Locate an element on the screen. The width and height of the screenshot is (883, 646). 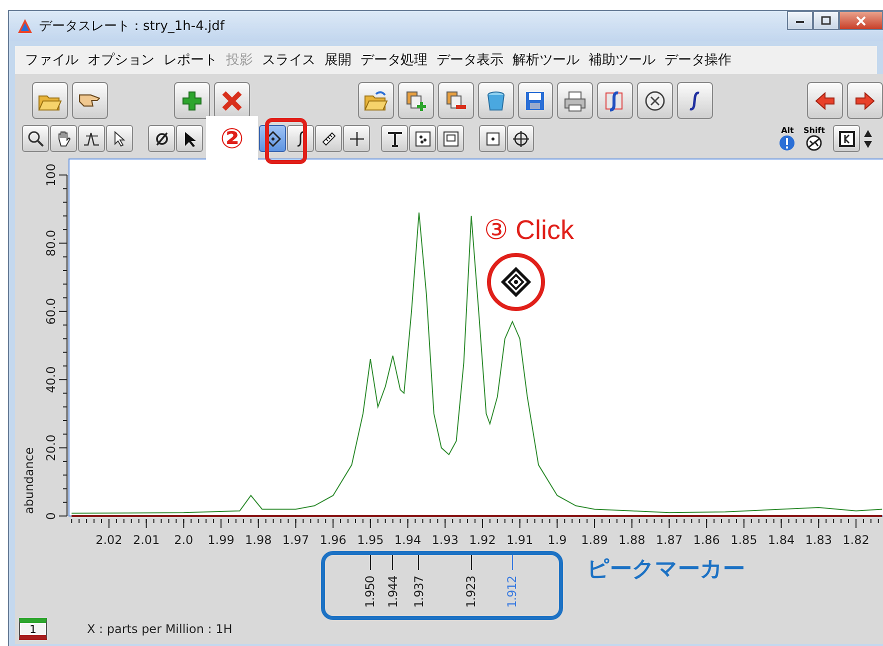
click-annotation: ③ Click is located at coordinates (529, 230).